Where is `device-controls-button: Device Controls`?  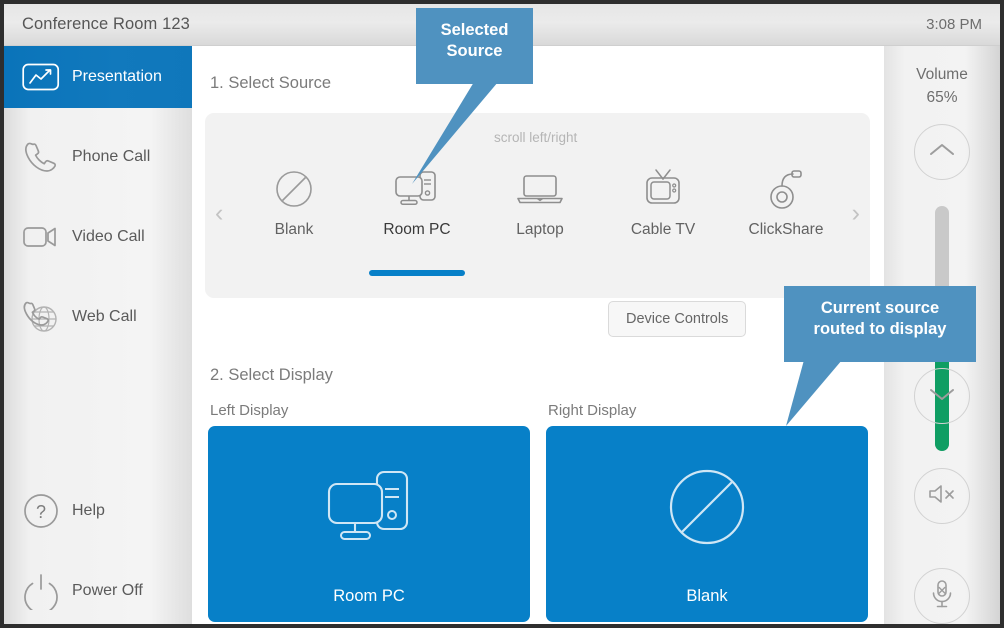 device-controls-button: Device Controls is located at coordinates (677, 319).